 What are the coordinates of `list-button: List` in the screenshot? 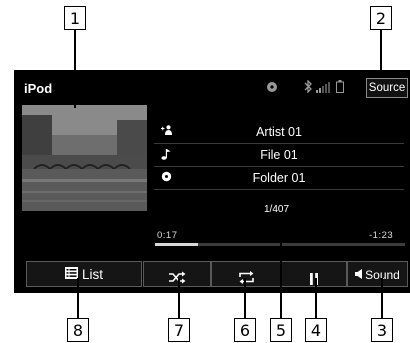 It's located at (84, 274).